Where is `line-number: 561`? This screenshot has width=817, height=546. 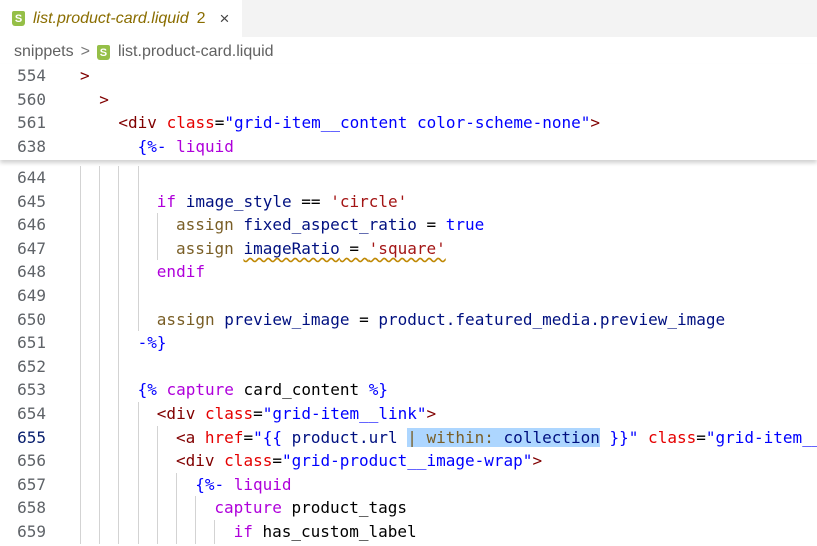
line-number: 561 is located at coordinates (31, 123).